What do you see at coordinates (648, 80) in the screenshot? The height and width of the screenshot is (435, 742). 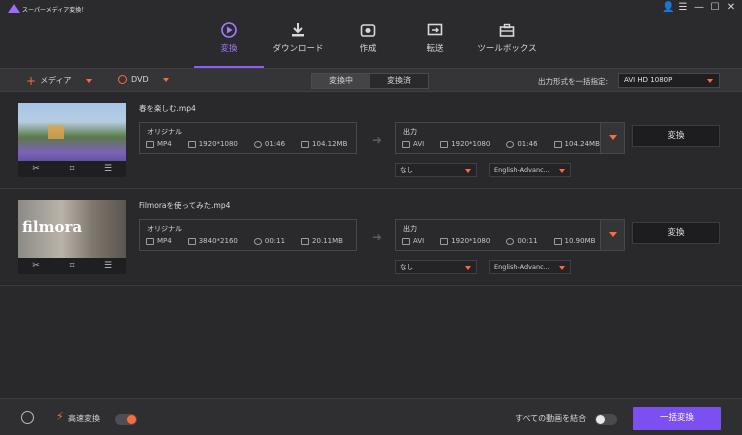 I see `output-format-value: AVI HD 1080P` at bounding box center [648, 80].